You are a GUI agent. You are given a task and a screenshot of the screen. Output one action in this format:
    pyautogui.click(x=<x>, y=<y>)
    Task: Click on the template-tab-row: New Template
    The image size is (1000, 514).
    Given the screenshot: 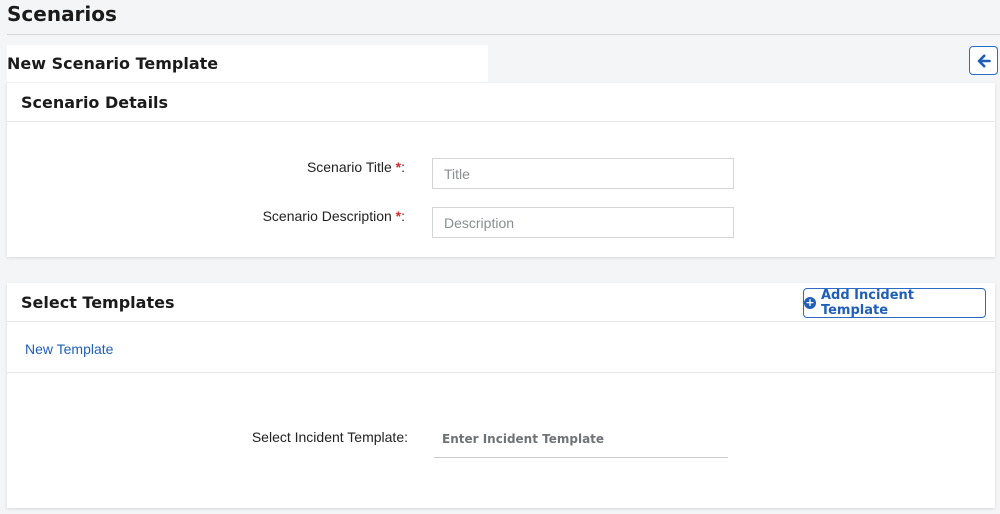 What is the action you would take?
    pyautogui.click(x=501, y=347)
    